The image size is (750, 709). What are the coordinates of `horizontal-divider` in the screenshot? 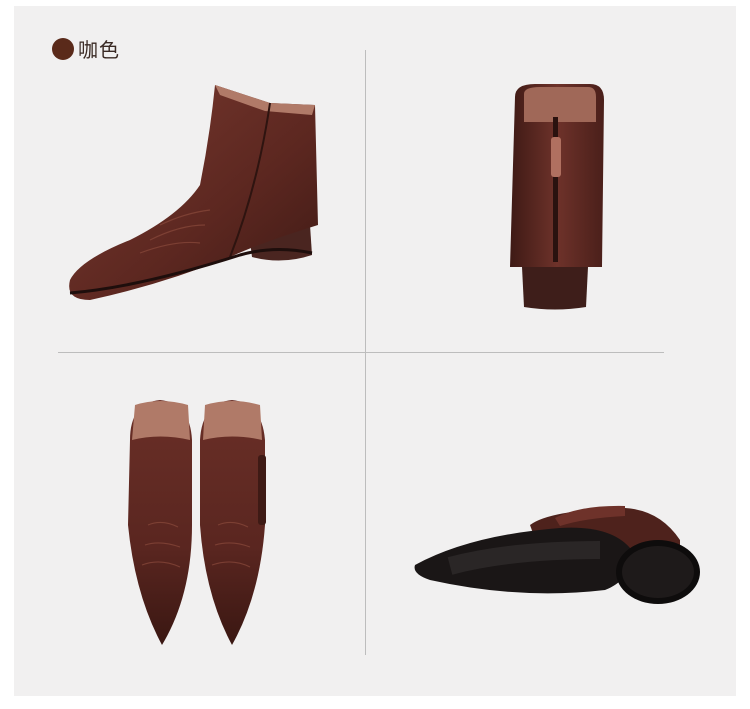 It's located at (361, 352).